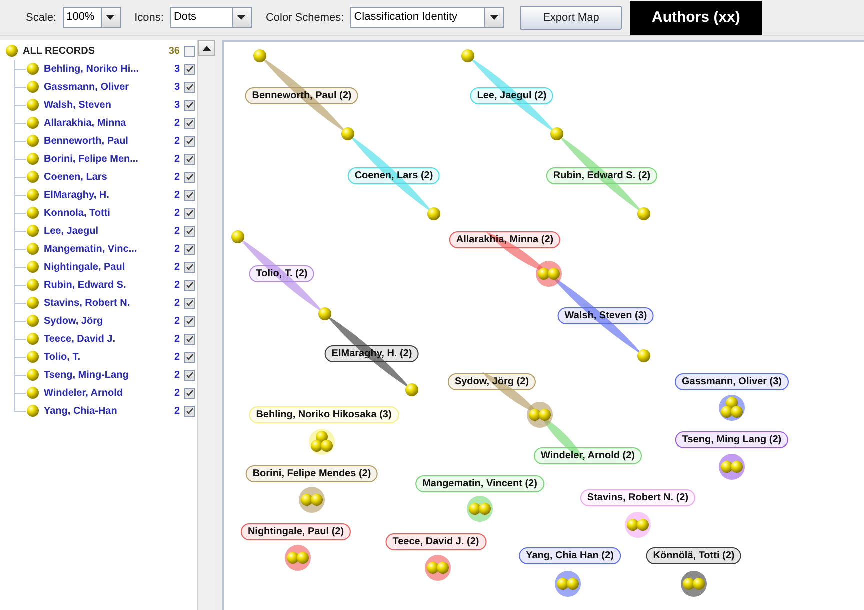 The width and height of the screenshot is (864, 610). I want to click on tree-item-label: Coenen, Lars, so click(106, 177).